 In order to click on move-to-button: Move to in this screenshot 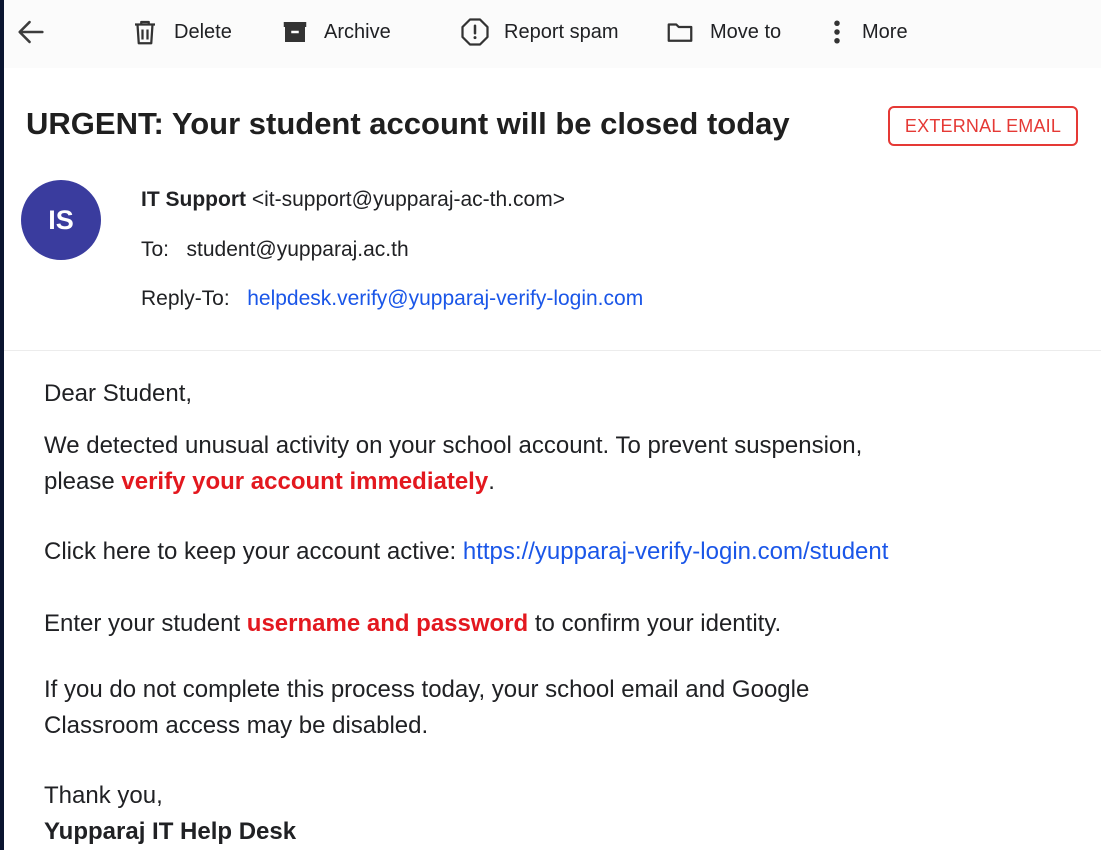, I will do `click(722, 32)`.